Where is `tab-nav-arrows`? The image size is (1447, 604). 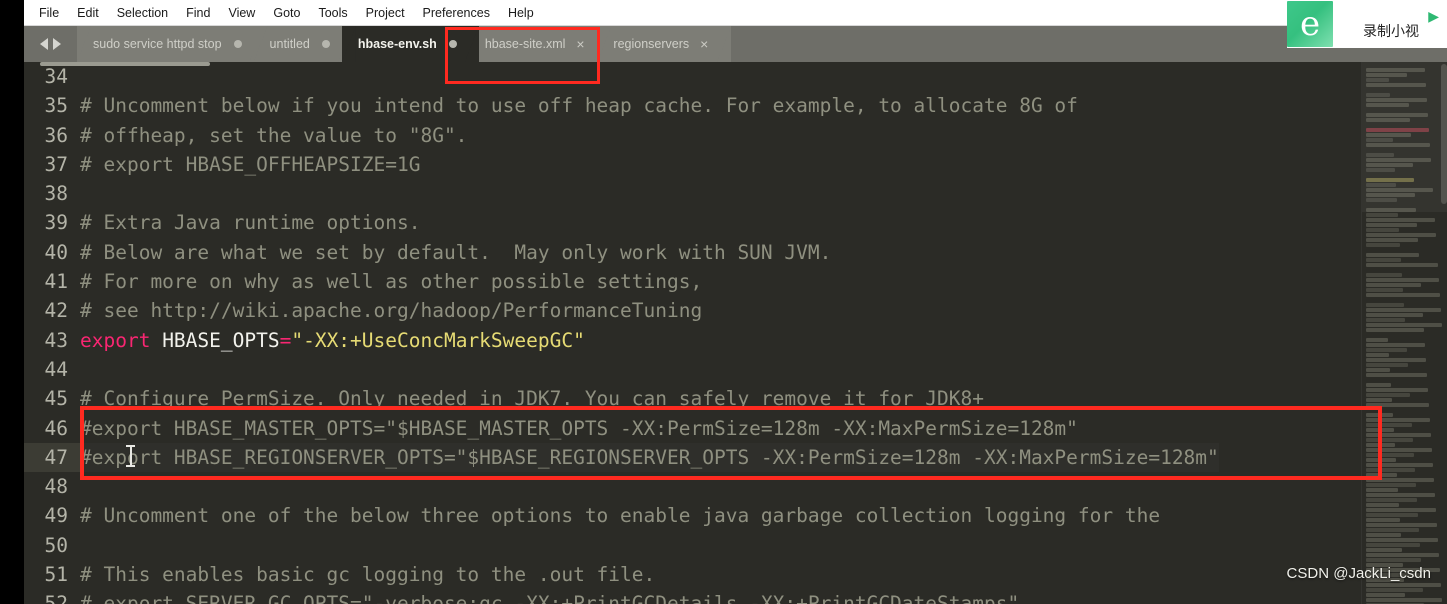
tab-nav-arrows is located at coordinates (50, 44).